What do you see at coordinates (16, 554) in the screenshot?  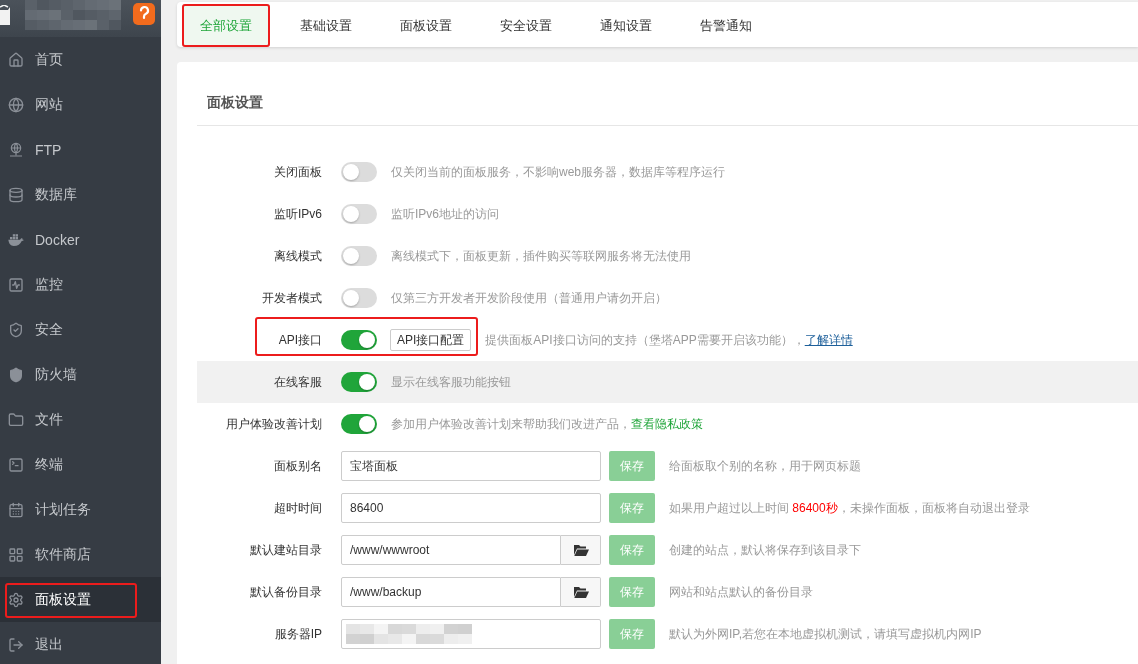 I see `grid-icon` at bounding box center [16, 554].